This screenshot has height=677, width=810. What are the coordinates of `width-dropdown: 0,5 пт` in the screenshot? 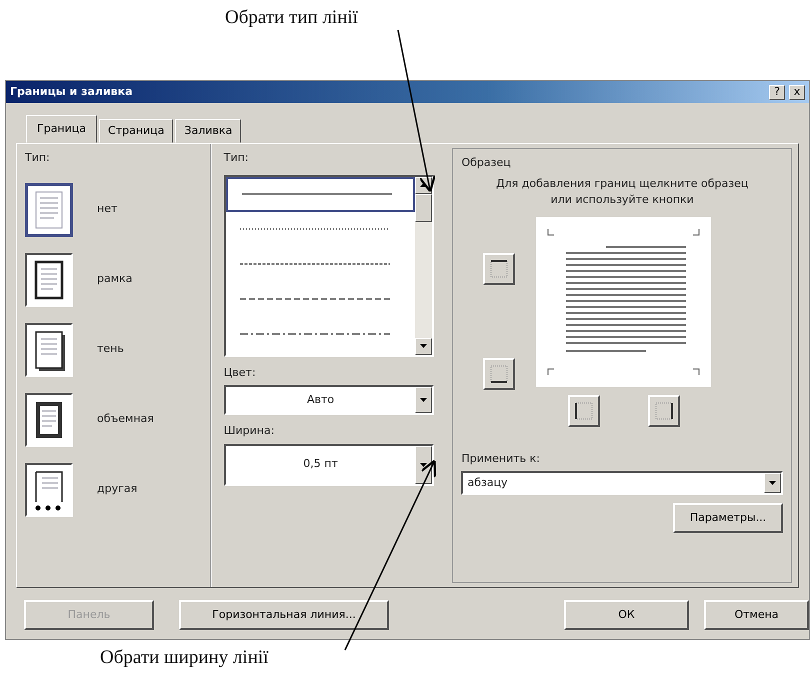 It's located at (329, 465).